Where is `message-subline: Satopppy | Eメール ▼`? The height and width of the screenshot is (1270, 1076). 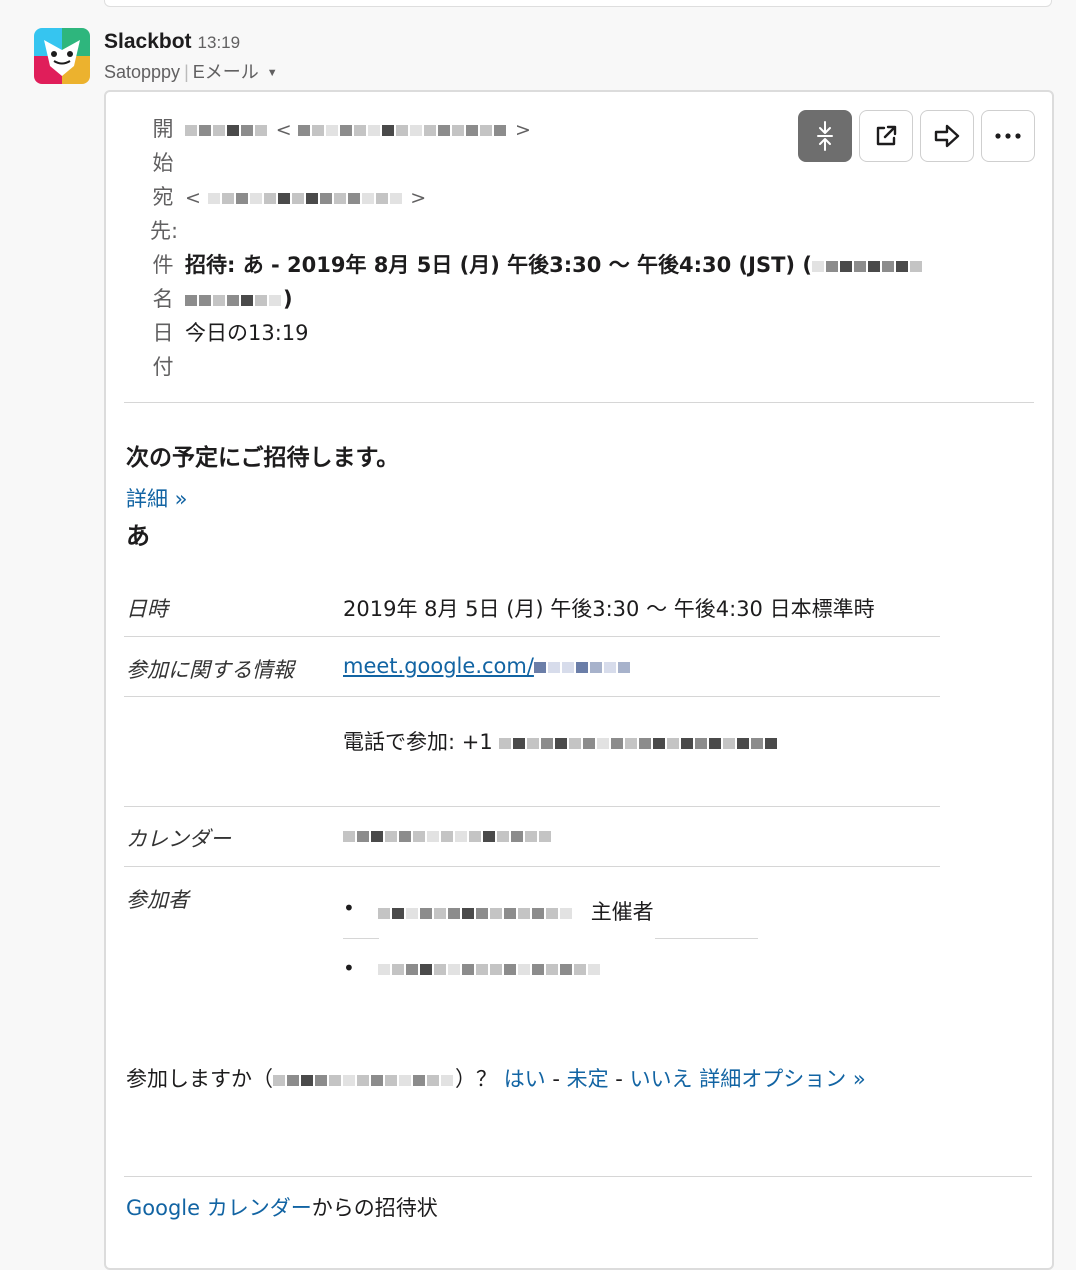
message-subline: Satopppy | Eメール ▼ is located at coordinates (191, 71).